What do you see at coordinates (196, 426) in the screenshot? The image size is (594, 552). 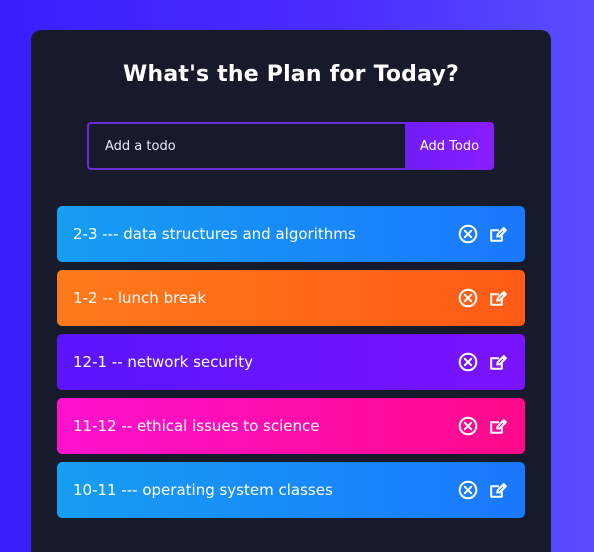 I see `todo-item-text: 11-12 -- ethical issues to science` at bounding box center [196, 426].